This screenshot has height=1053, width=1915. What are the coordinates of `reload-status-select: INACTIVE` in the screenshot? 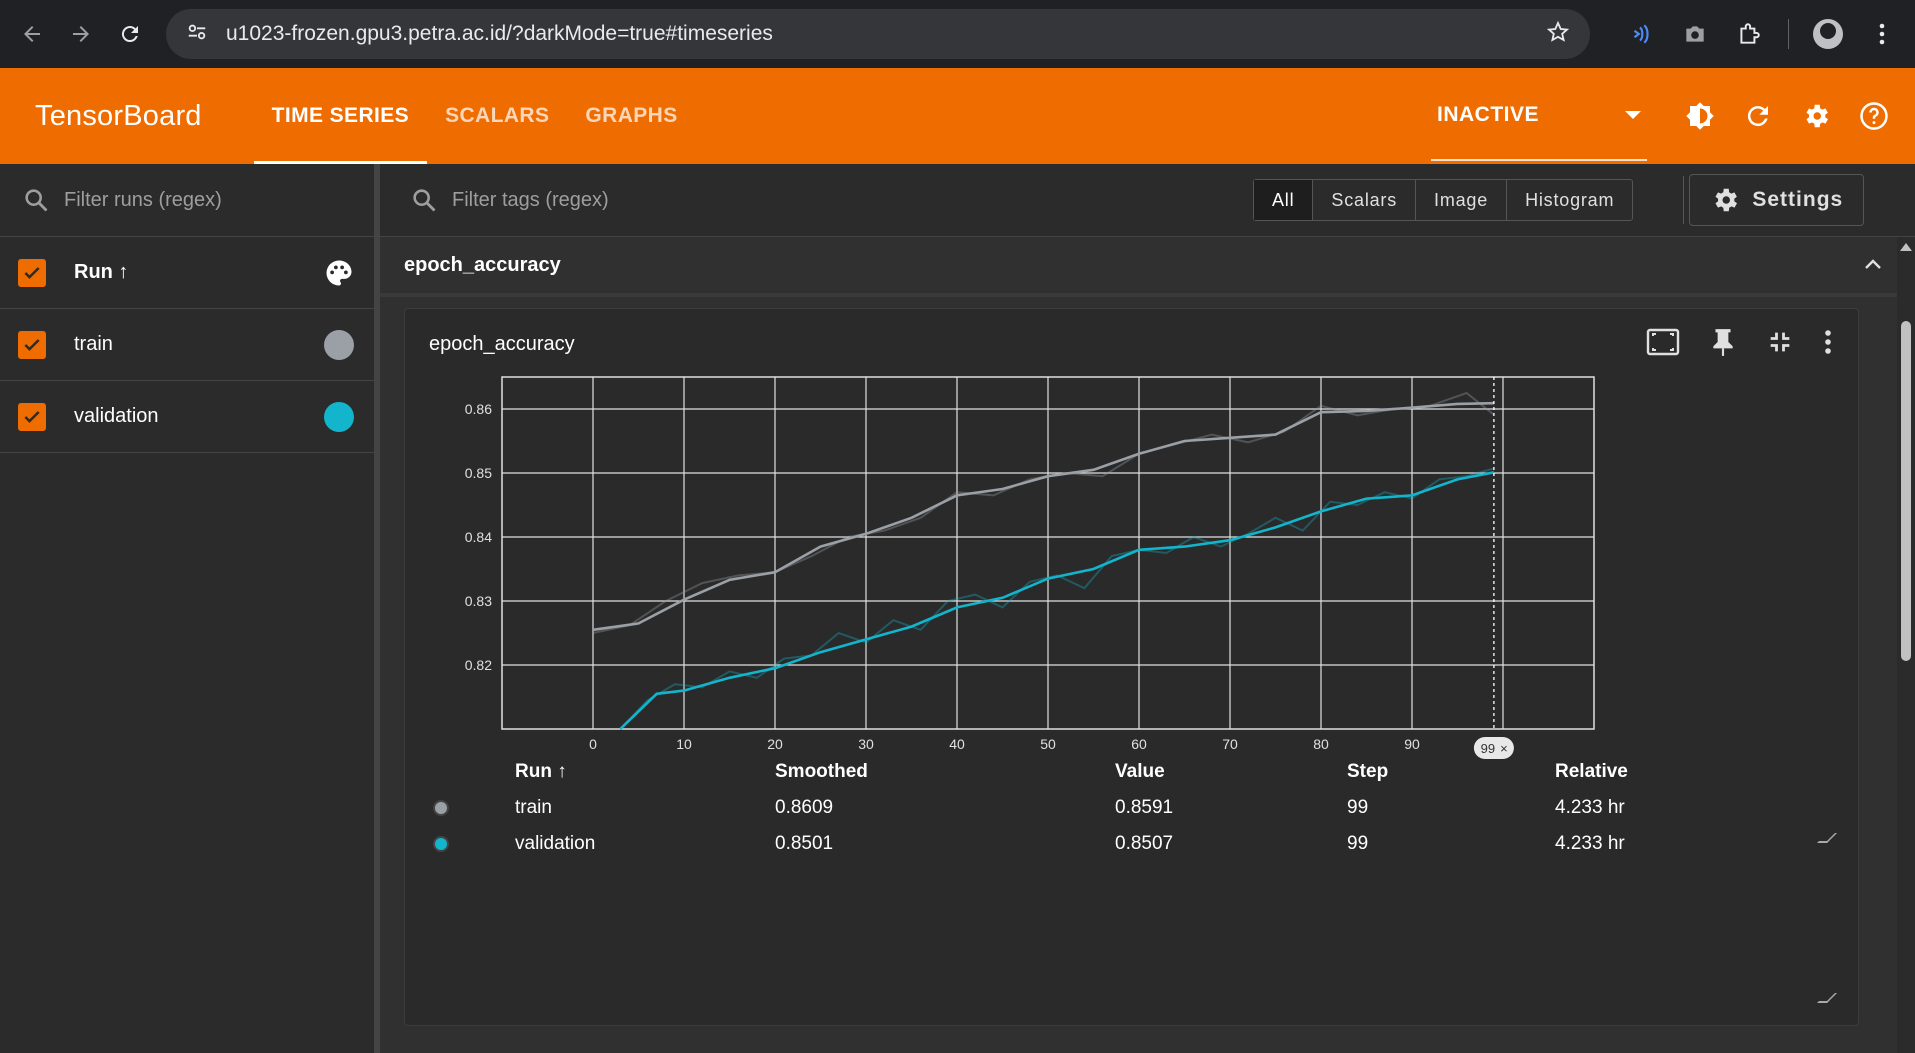 It's located at (1539, 116).